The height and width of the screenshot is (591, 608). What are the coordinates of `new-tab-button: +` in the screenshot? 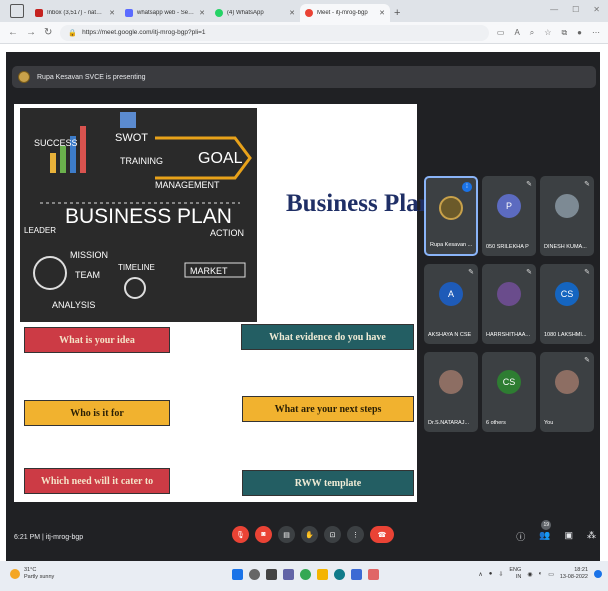 It's located at (397, 13).